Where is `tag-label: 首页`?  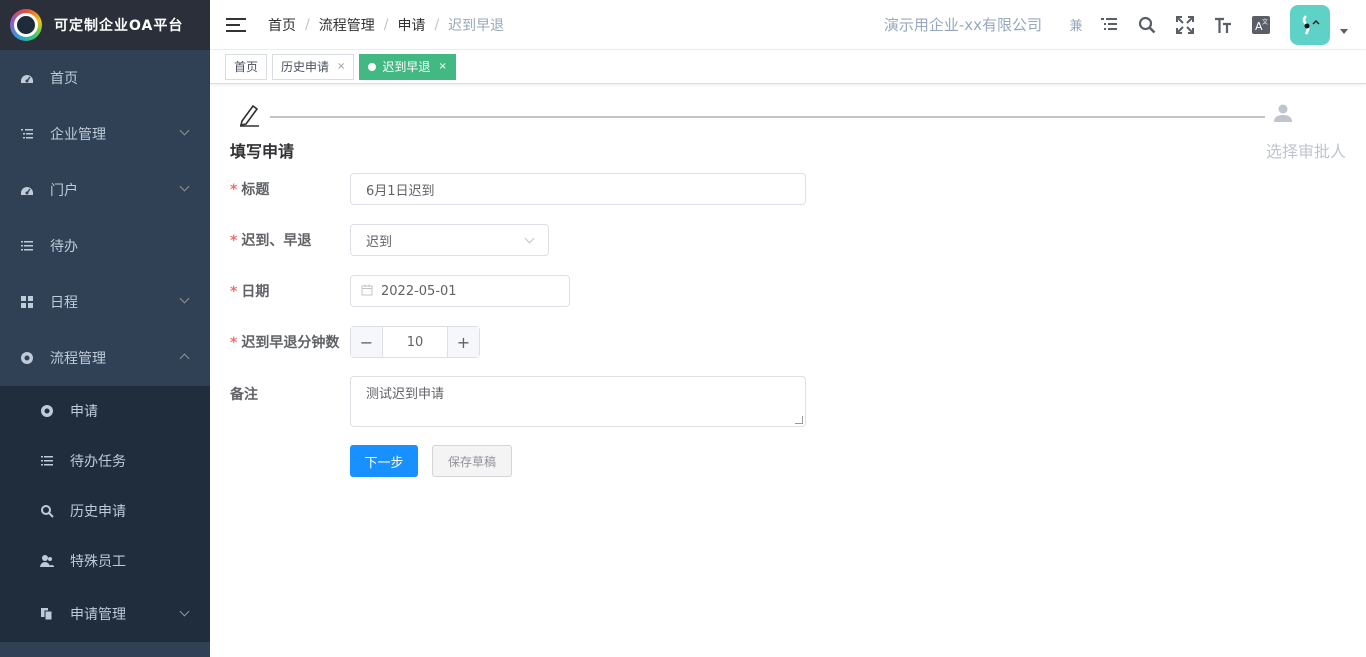
tag-label: 首页 is located at coordinates (246, 67).